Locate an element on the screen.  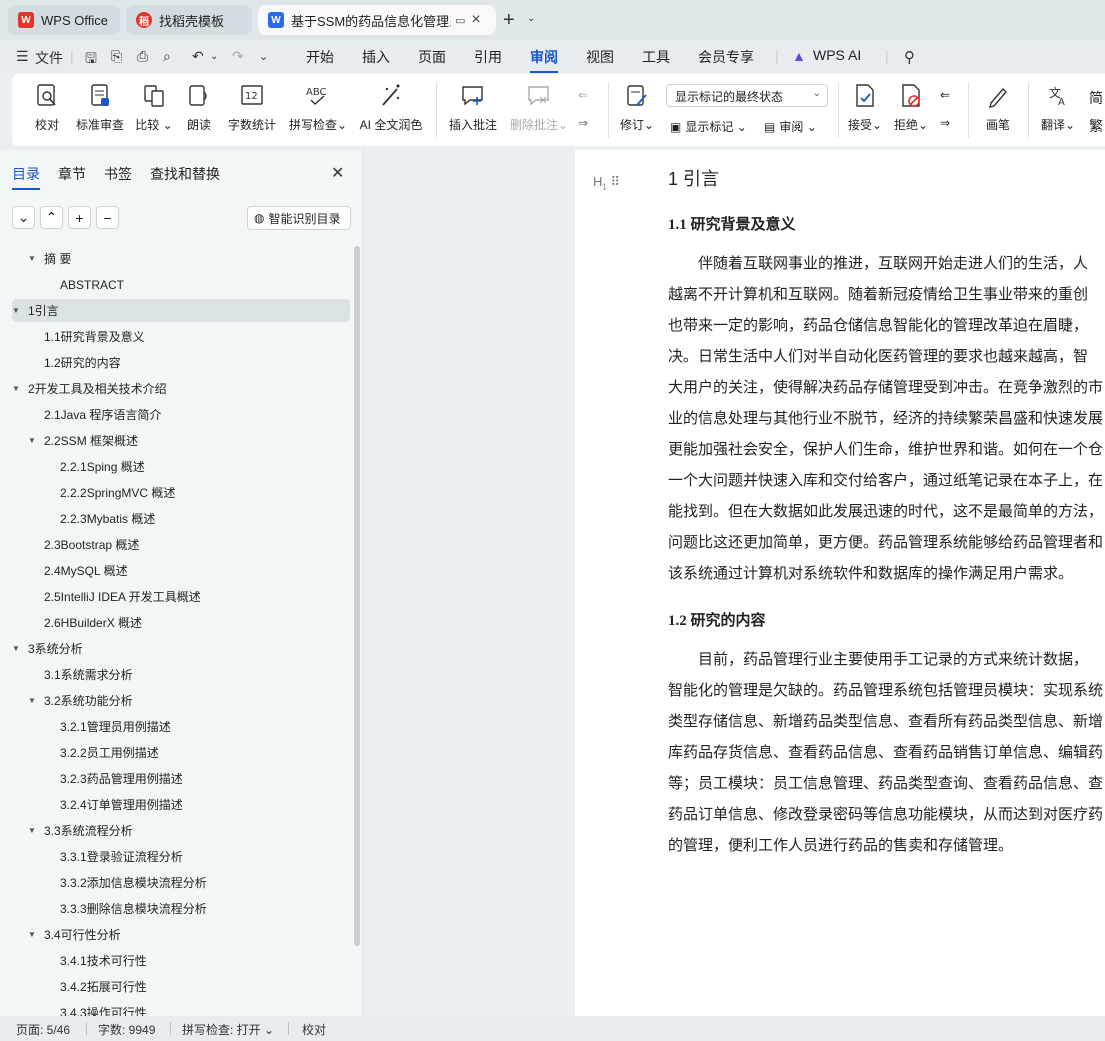
toc-item: ▼ 3.3系统流程分析 is located at coordinates (181, 830).